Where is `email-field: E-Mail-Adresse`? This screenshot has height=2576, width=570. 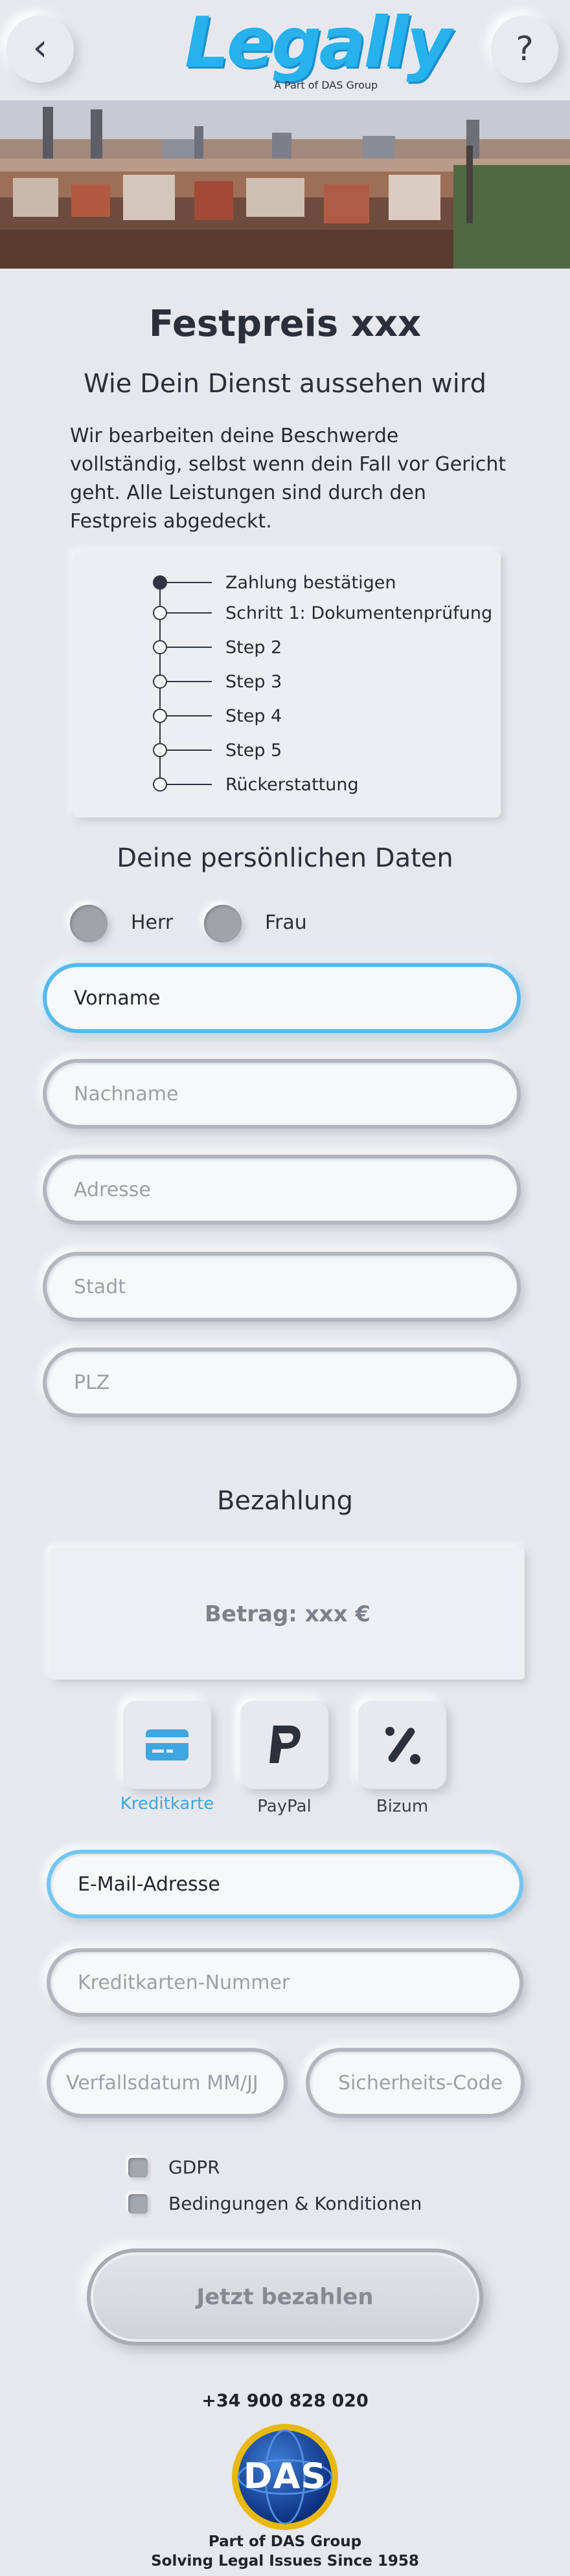
email-field: E-Mail-Adresse is located at coordinates (285, 1884).